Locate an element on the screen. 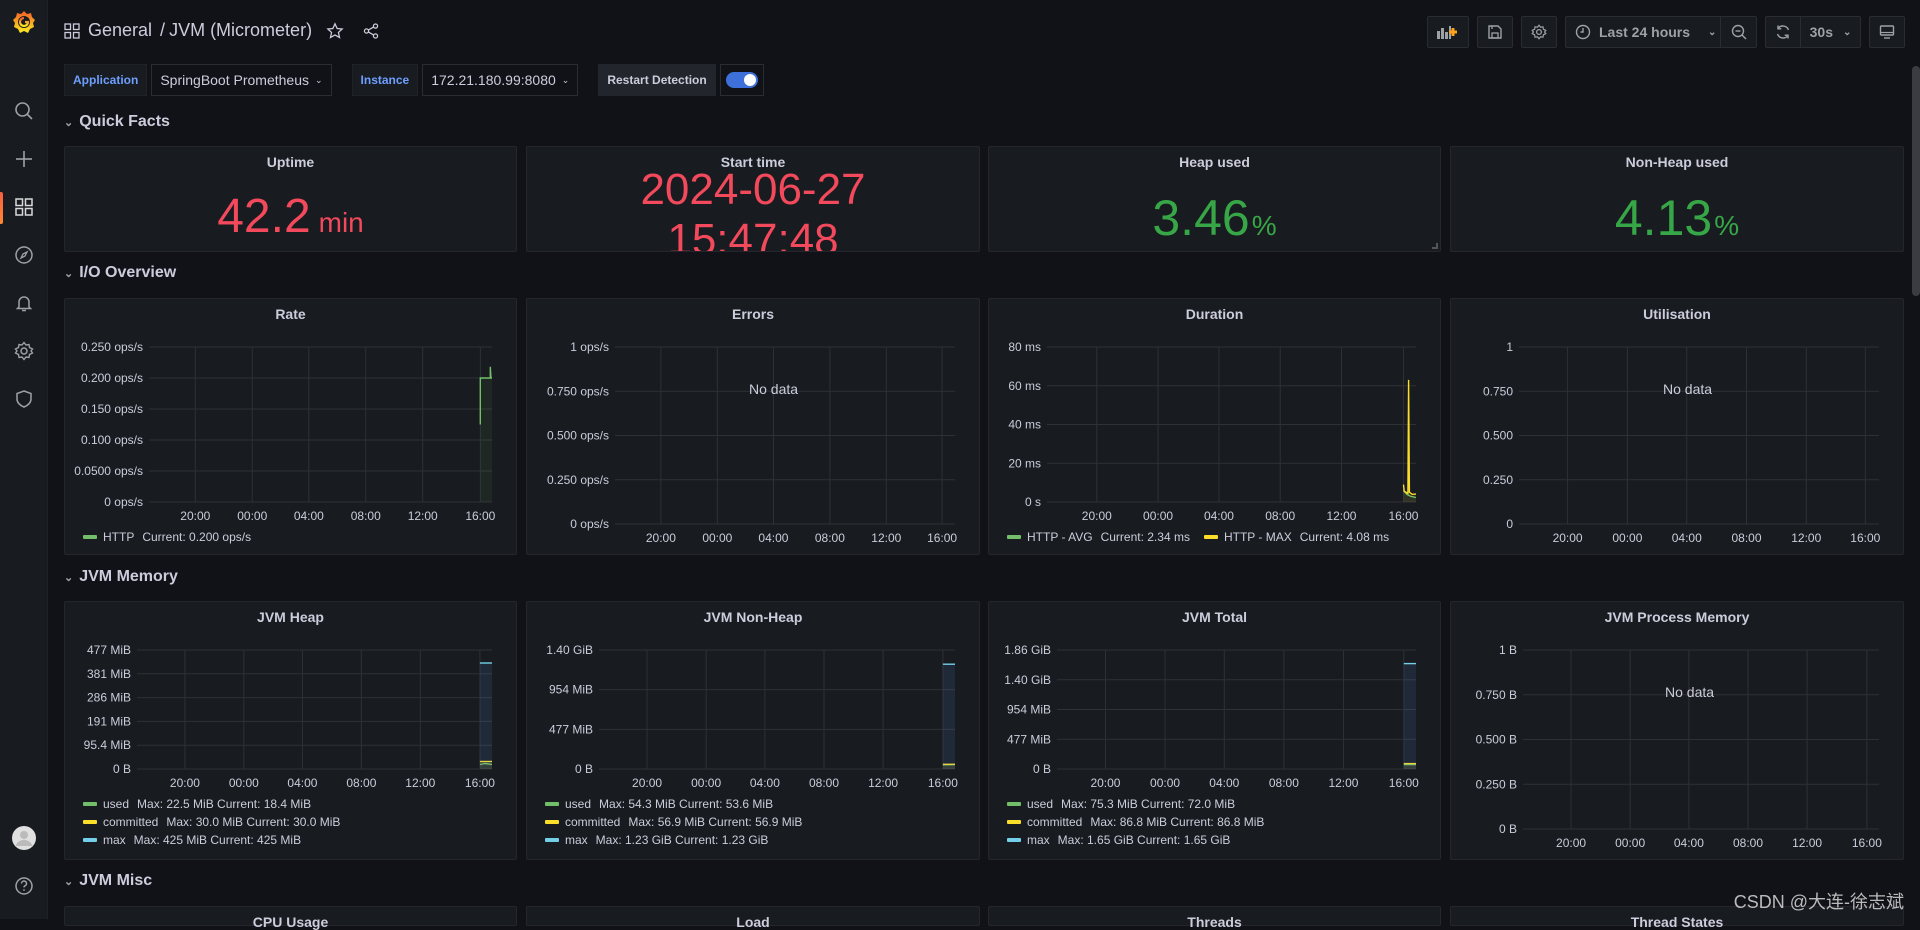  star-icon is located at coordinates (335, 31).